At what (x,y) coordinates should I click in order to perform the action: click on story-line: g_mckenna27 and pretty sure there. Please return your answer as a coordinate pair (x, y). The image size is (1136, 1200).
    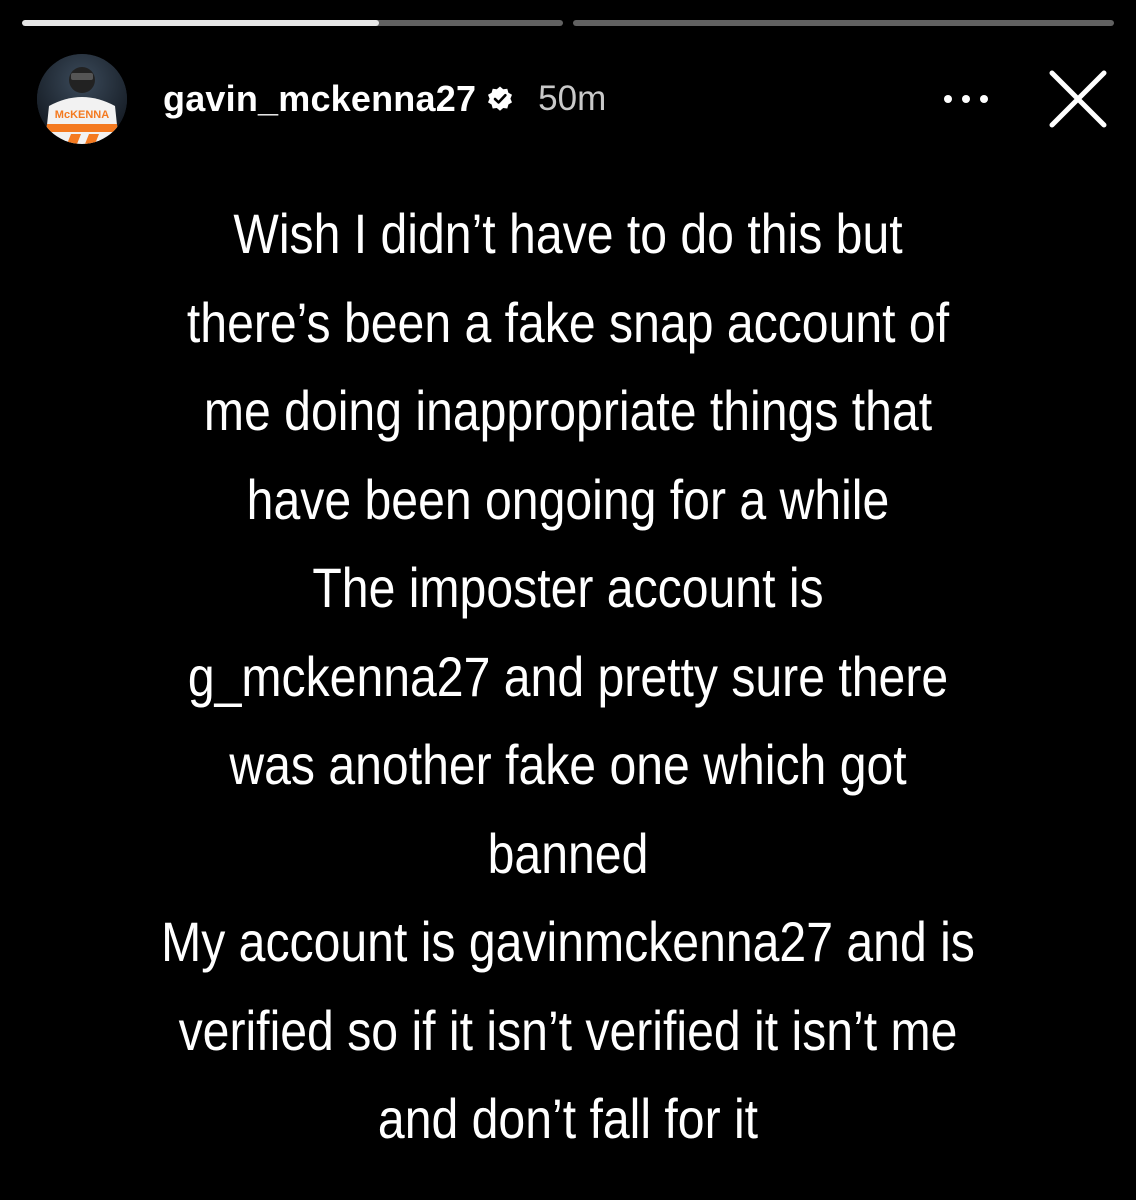
    Looking at the image, I should click on (568, 676).